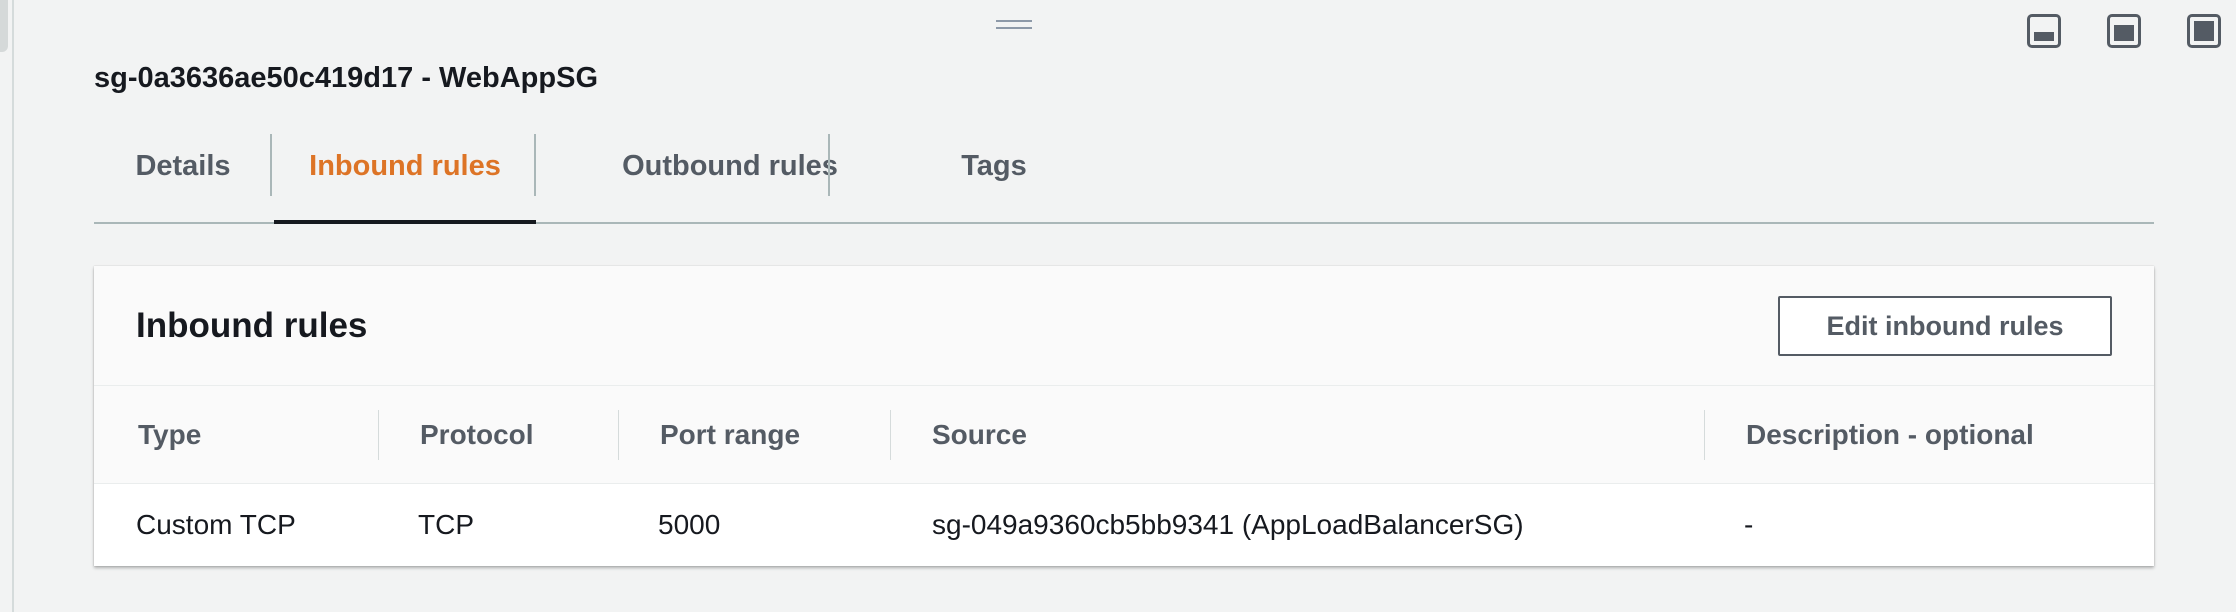 The height and width of the screenshot is (612, 2236). What do you see at coordinates (7, 306) in the screenshot?
I see `left-scrollbar` at bounding box center [7, 306].